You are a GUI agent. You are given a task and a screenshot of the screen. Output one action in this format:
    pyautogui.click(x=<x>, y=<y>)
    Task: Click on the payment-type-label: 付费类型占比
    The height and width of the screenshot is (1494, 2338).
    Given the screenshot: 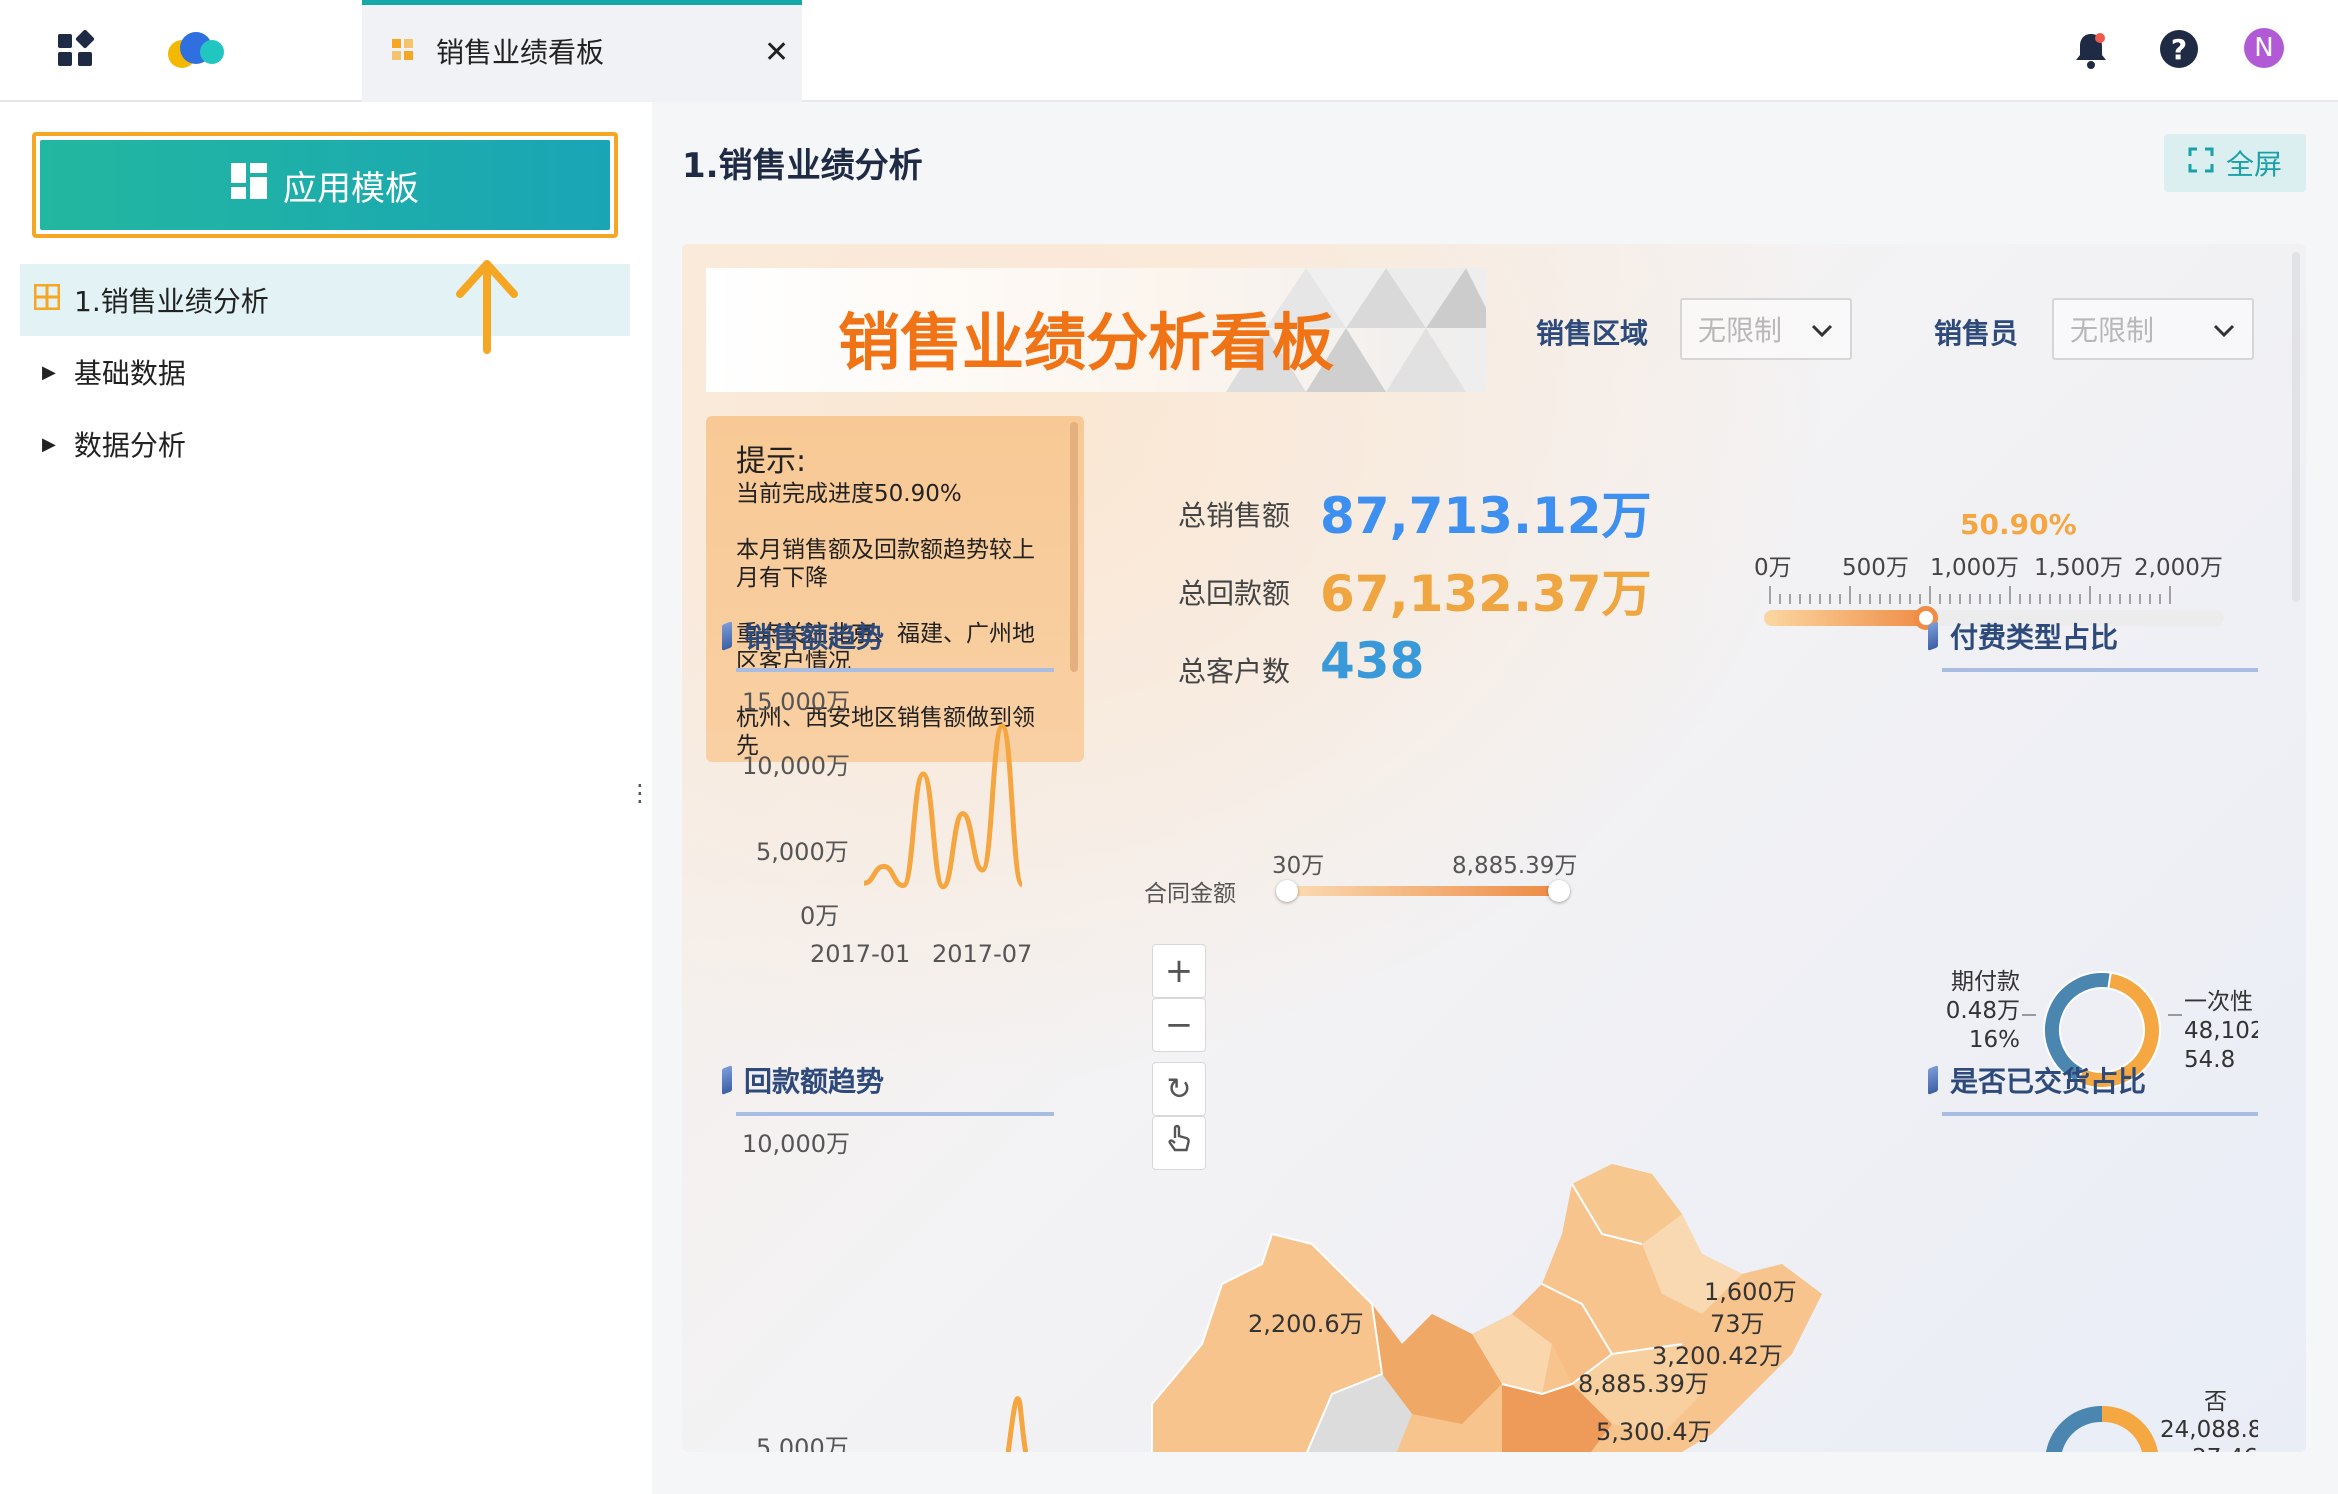 What is the action you would take?
    pyautogui.click(x=2034, y=637)
    